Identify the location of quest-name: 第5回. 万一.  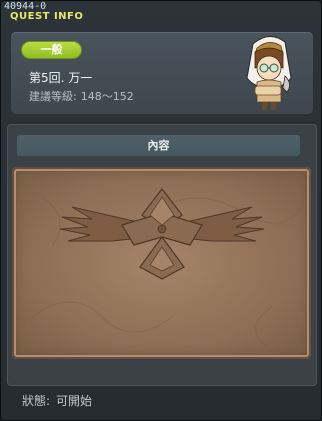
(61, 78).